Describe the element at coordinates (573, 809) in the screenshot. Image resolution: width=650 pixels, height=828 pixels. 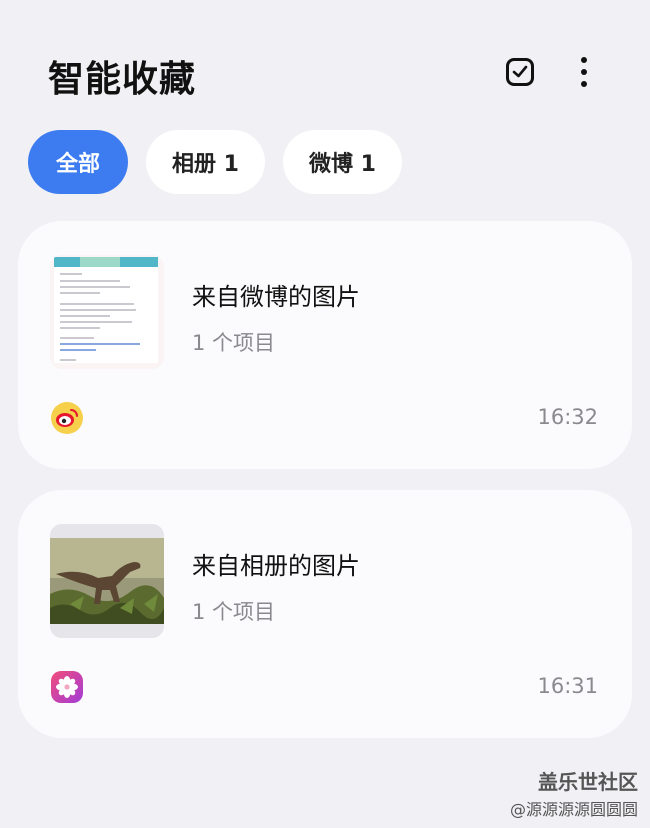
I see `watermark-author: @源源源源圆圆圆` at that location.